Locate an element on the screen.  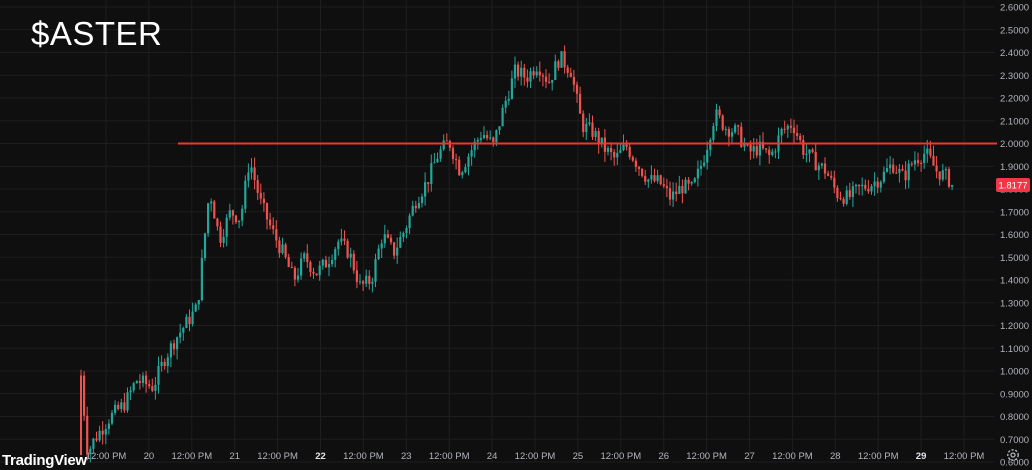
y-tick-label: 1.2000 is located at coordinates (1014, 326).